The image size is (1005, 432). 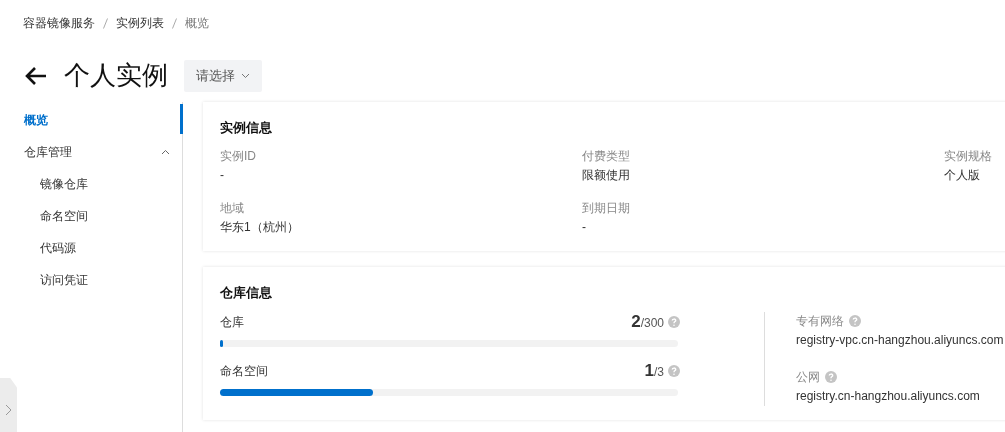 What do you see at coordinates (244, 371) in the screenshot?
I see `quota-label: 命名空间` at bounding box center [244, 371].